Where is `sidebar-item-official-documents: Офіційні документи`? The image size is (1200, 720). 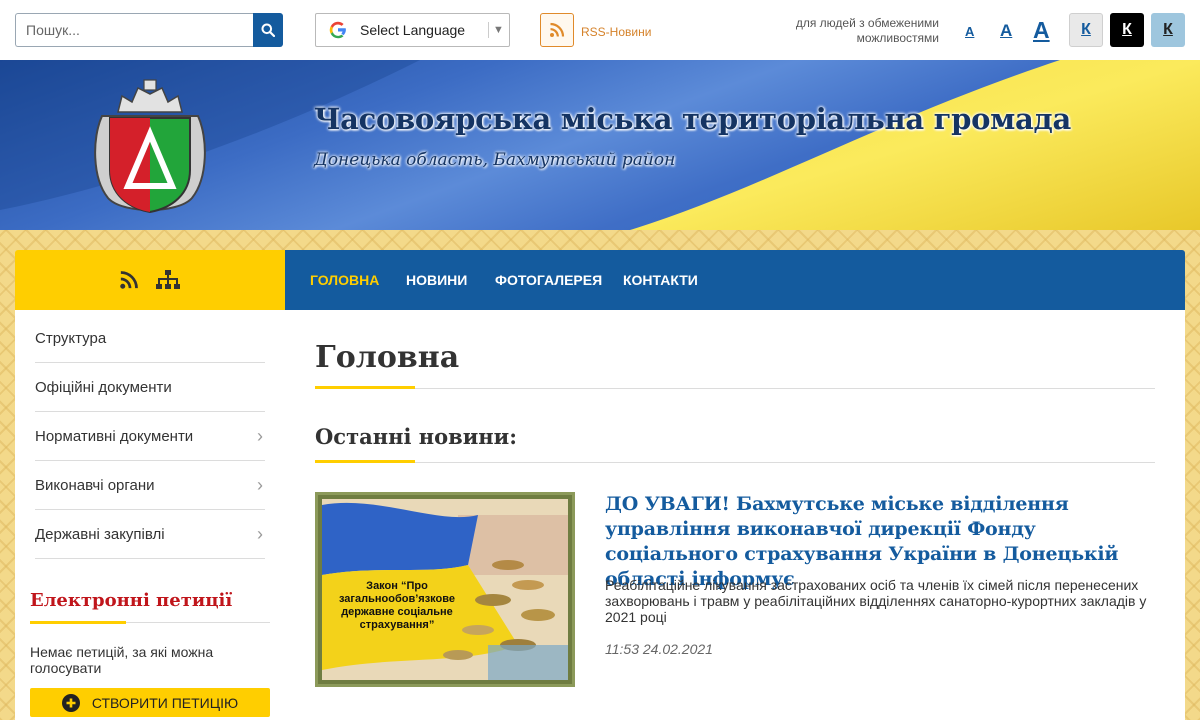 sidebar-item-official-documents: Офіційні документи is located at coordinates (150, 387).